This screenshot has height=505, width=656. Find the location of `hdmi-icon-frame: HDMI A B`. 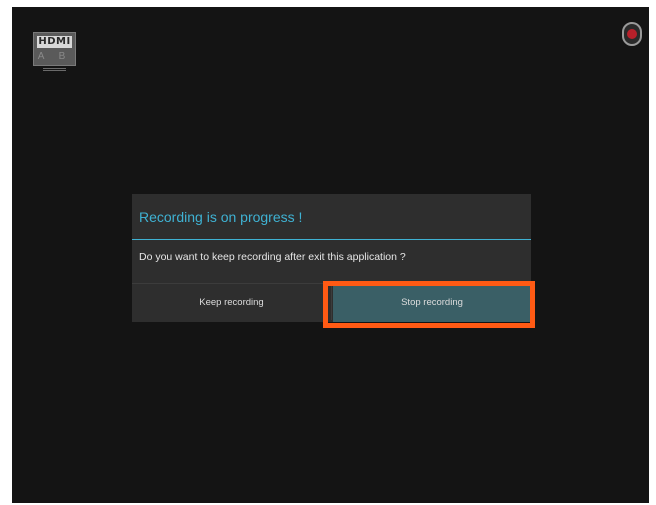

hdmi-icon-frame: HDMI A B is located at coordinates (54, 49).